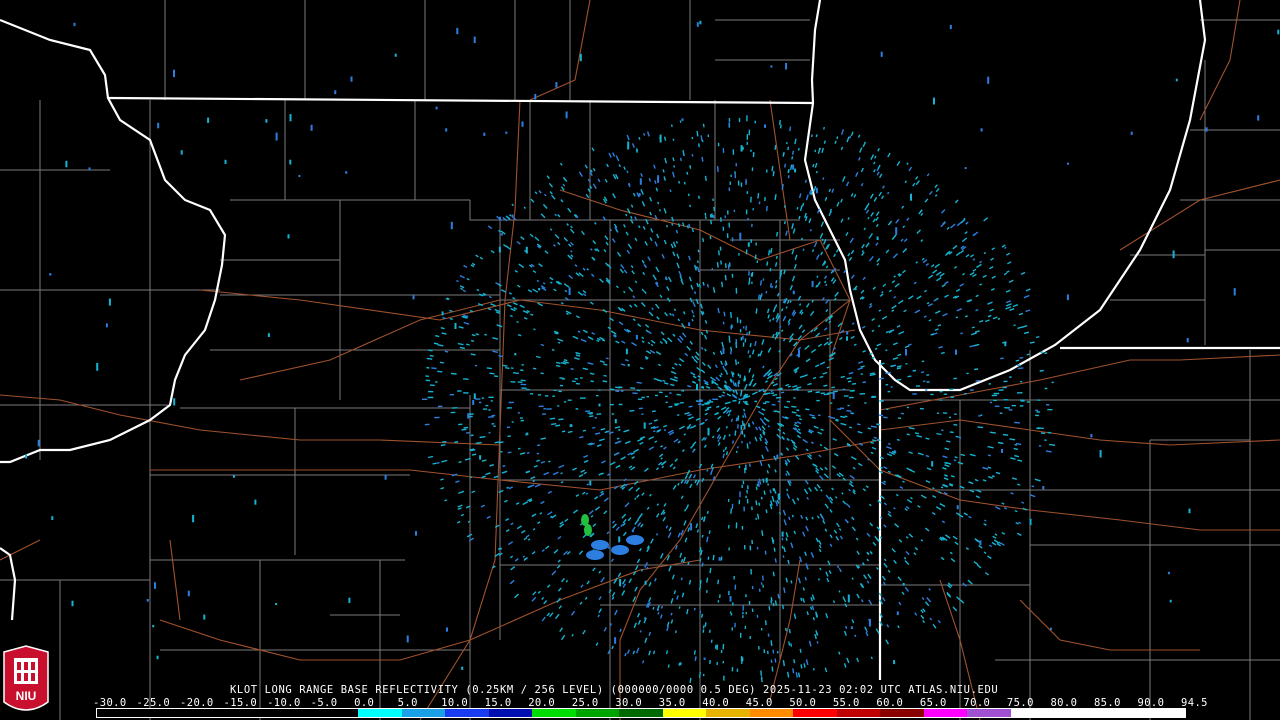 This screenshot has height=720, width=1280. Describe the element at coordinates (620, 550) in the screenshot. I see `echo-cluster` at that location.